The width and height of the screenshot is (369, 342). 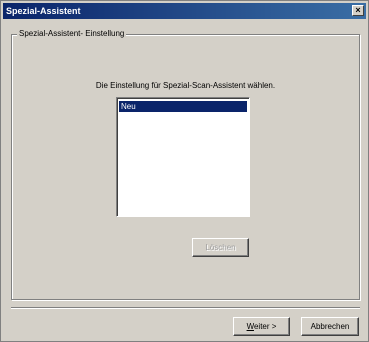 What do you see at coordinates (358, 10) in the screenshot?
I see `close-icon: ×` at bounding box center [358, 10].